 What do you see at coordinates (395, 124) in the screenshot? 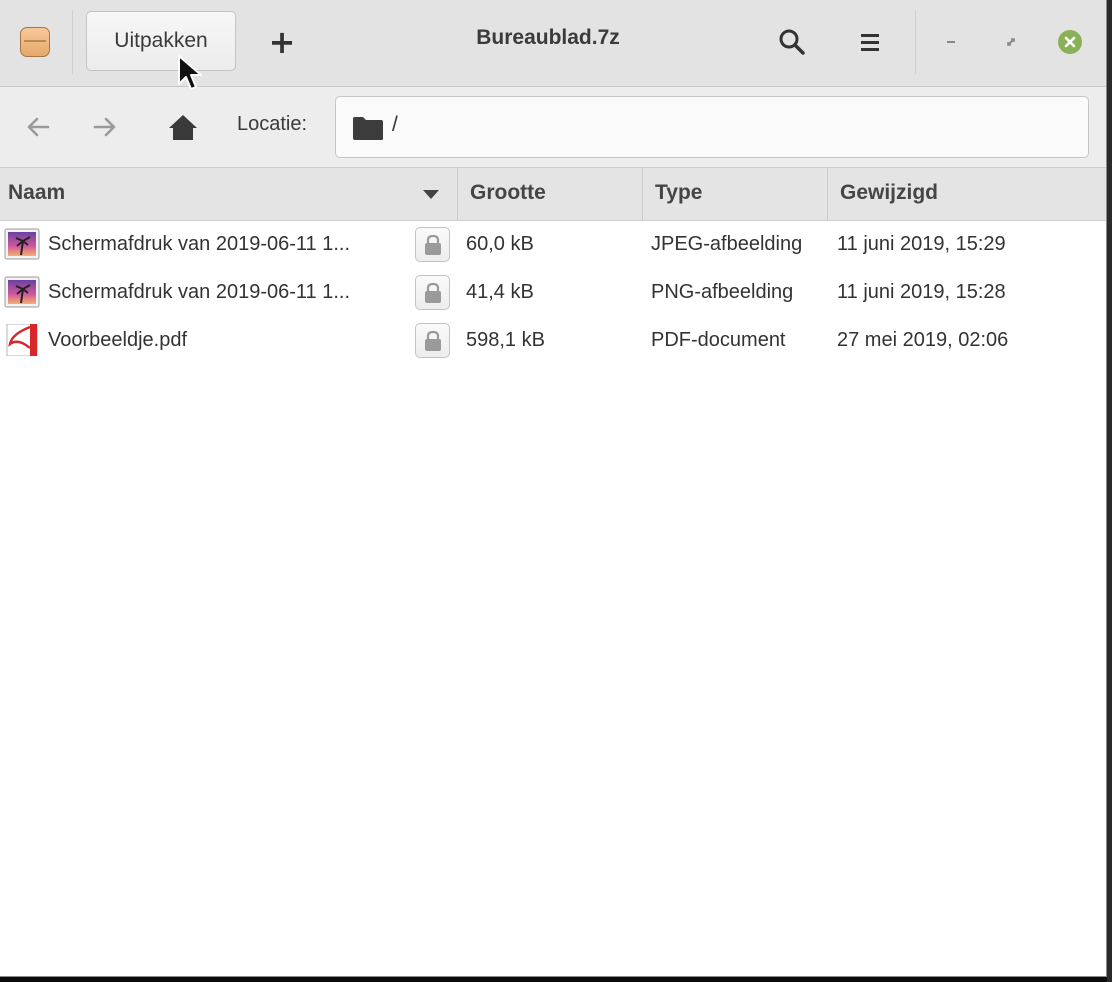
I see `location-path: /` at bounding box center [395, 124].